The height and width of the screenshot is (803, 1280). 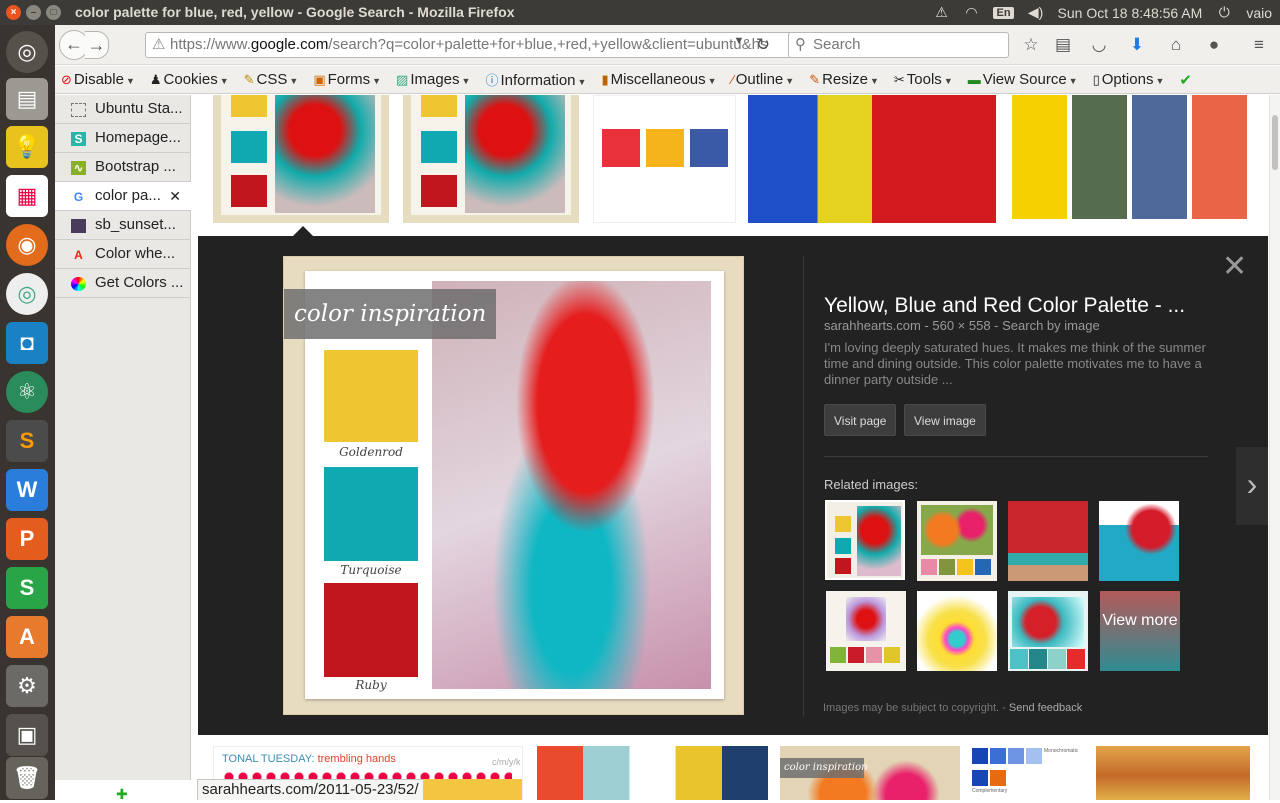 I want to click on url-dropdown-icon: ▼, so click(x=739, y=41).